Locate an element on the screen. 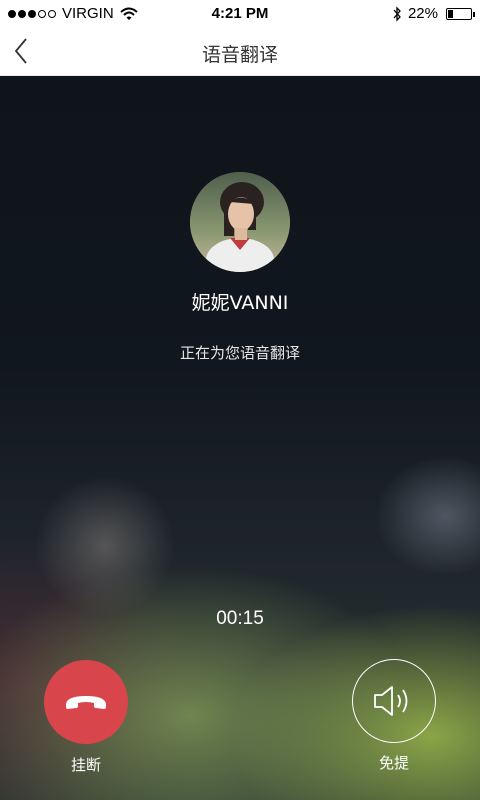 This screenshot has height=800, width=480. nav-bar: 语音翻译 is located at coordinates (240, 52).